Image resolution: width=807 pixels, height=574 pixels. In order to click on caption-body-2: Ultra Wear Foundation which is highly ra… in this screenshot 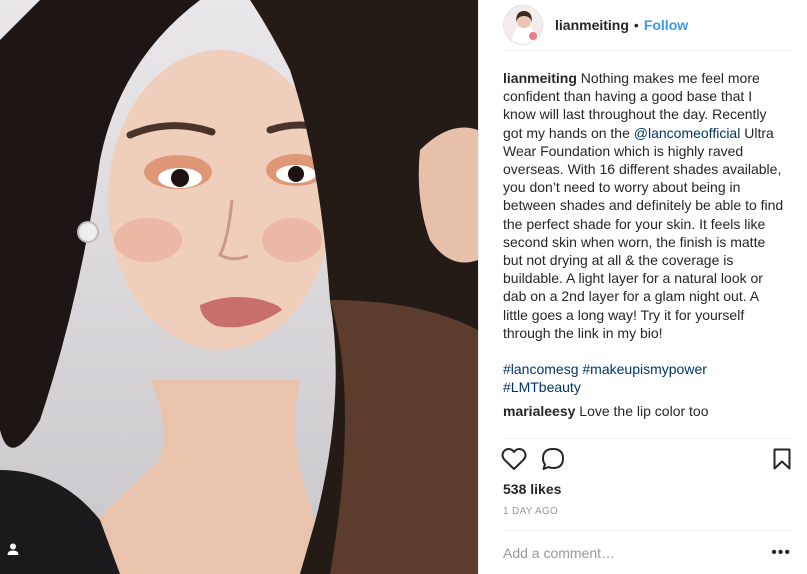, I will do `click(643, 232)`.